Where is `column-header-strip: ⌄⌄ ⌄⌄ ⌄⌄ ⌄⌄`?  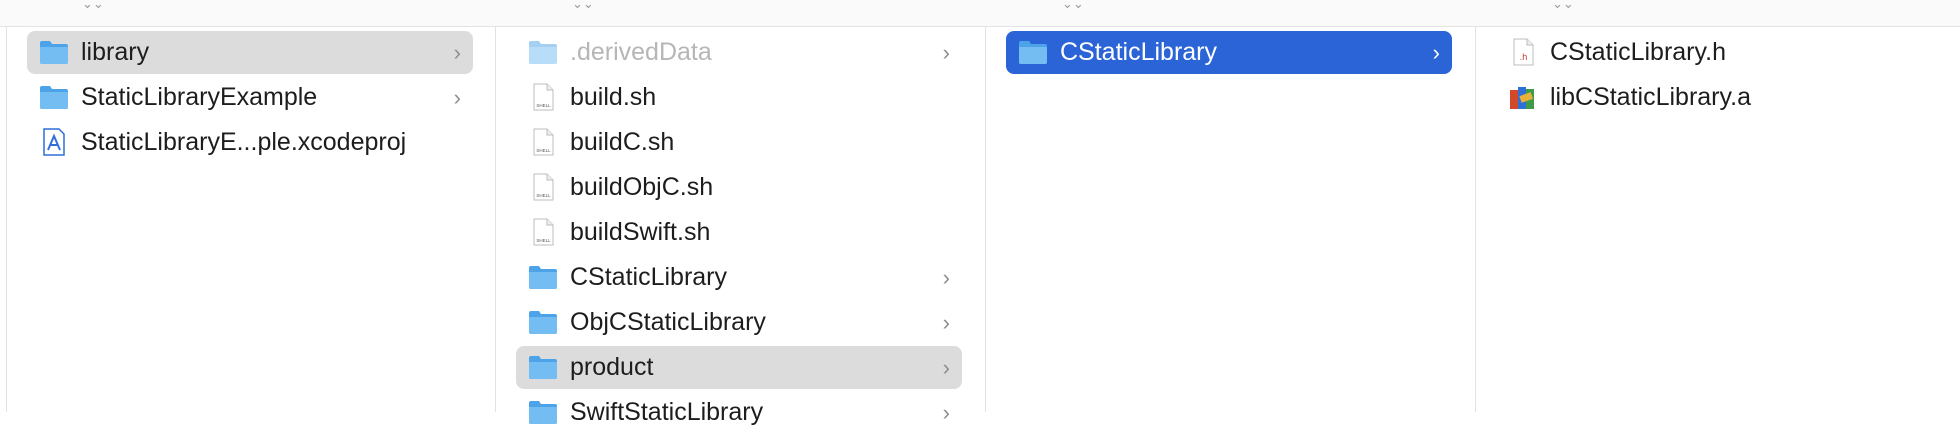 column-header-strip: ⌄⌄ ⌄⌄ ⌄⌄ ⌄⌄ is located at coordinates (980, 13).